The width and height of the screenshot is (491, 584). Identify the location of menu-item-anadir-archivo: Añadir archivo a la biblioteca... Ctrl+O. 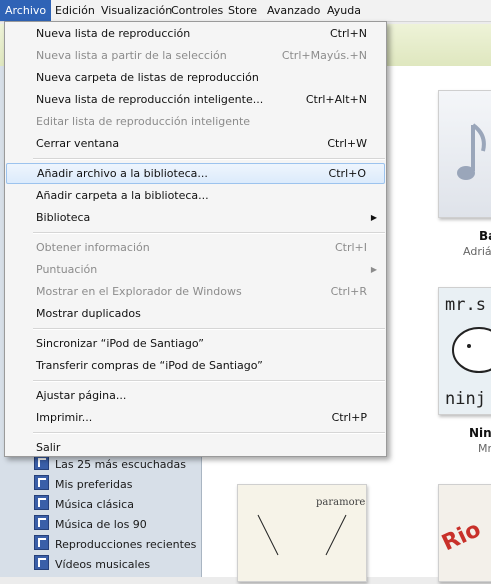
(195, 173).